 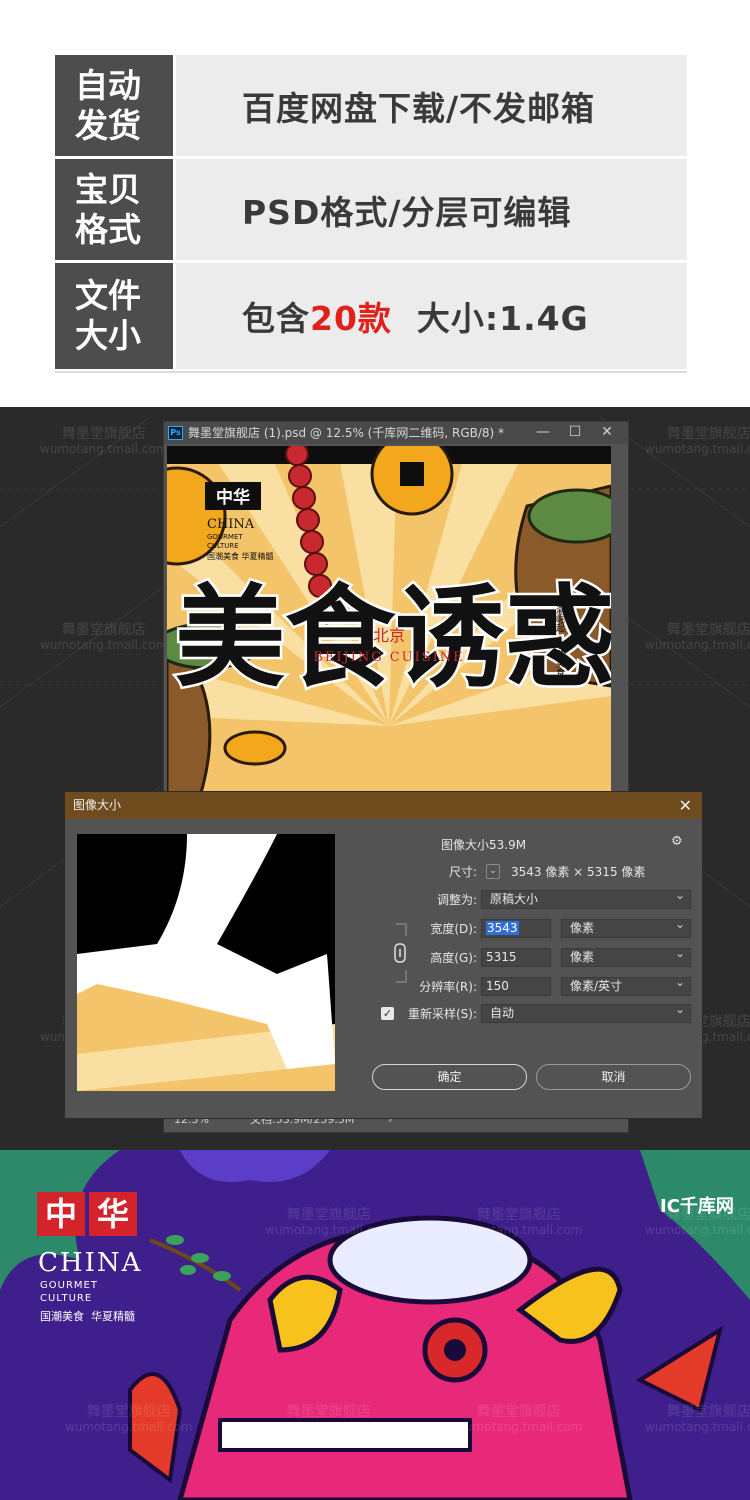 What do you see at coordinates (586, 898) in the screenshot?
I see `fit-to-select: 原稿大小` at bounding box center [586, 898].